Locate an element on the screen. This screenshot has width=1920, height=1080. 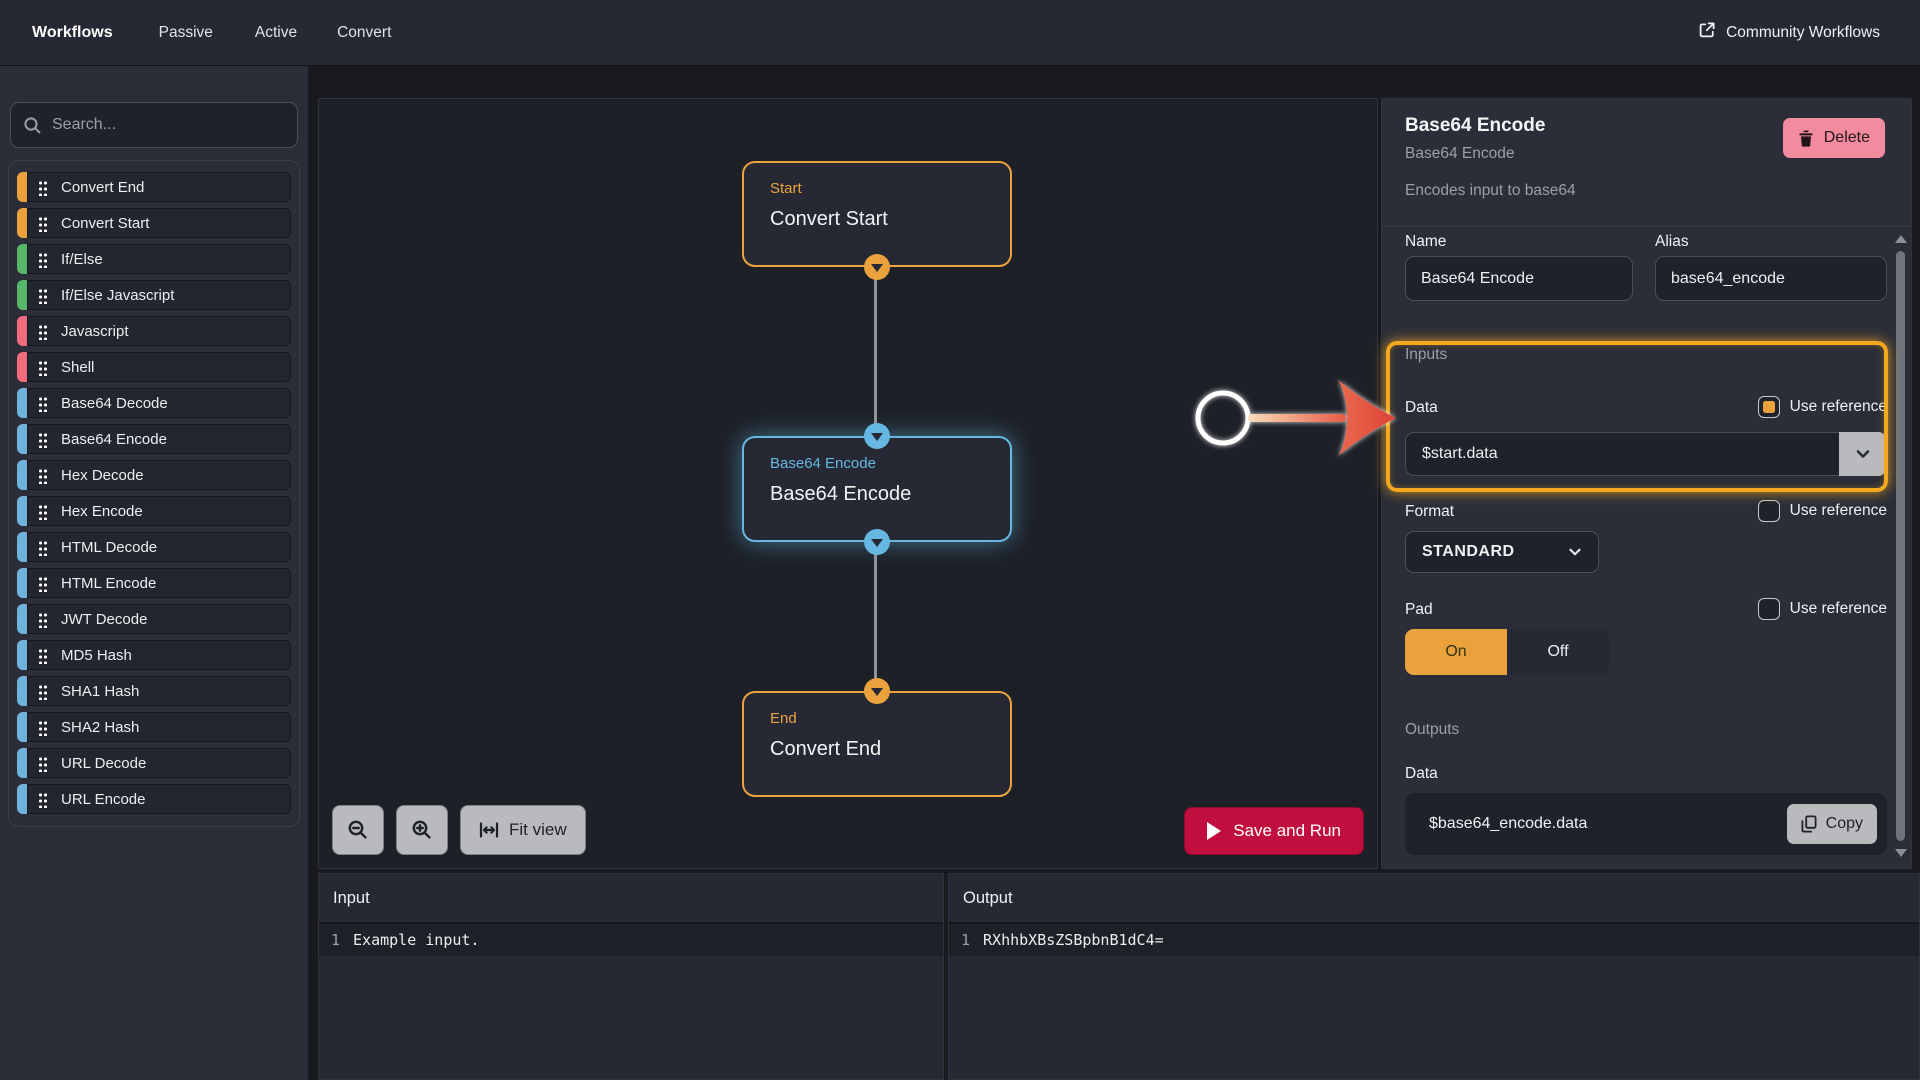
output-editor-panel: Output 1 RXhhbXBsZSBpbnB1dC4= is located at coordinates (1434, 976).